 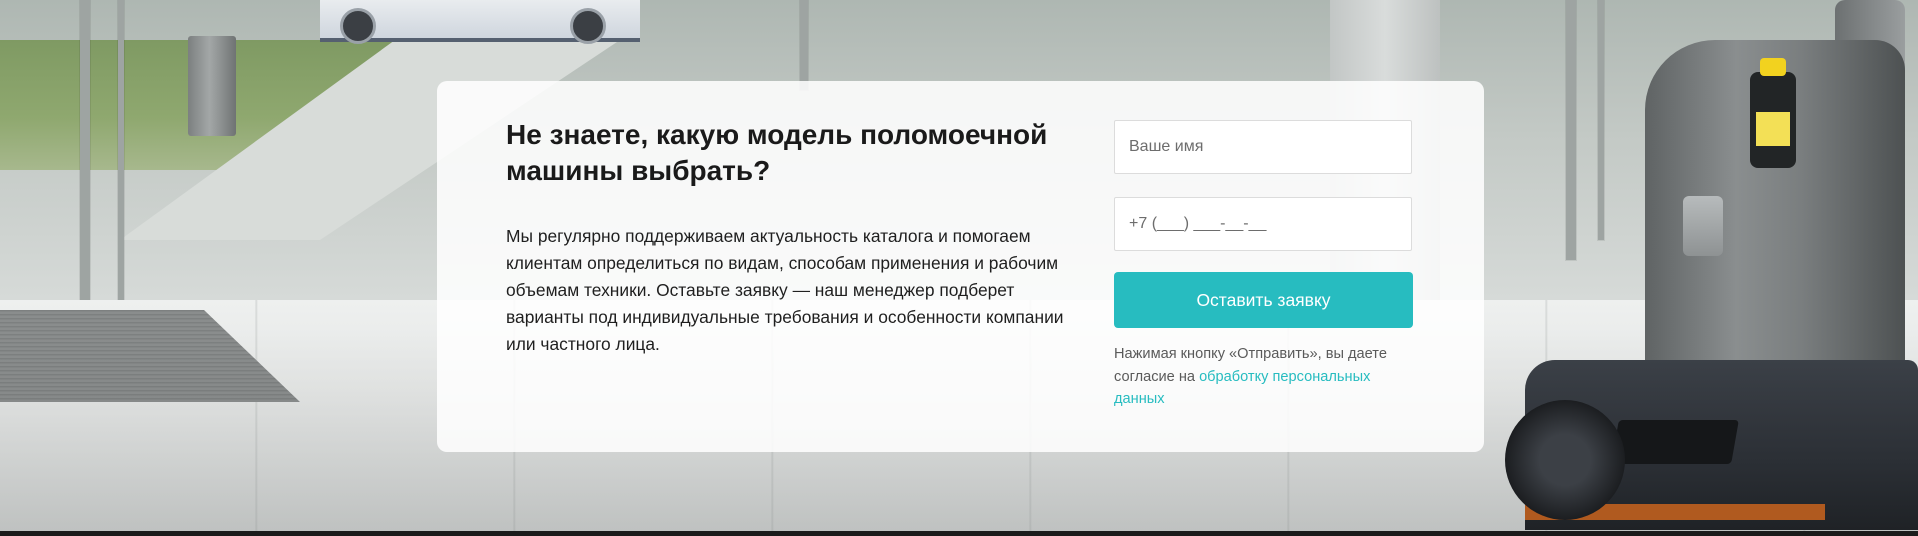 I want to click on name-input, so click(x=1263, y=147).